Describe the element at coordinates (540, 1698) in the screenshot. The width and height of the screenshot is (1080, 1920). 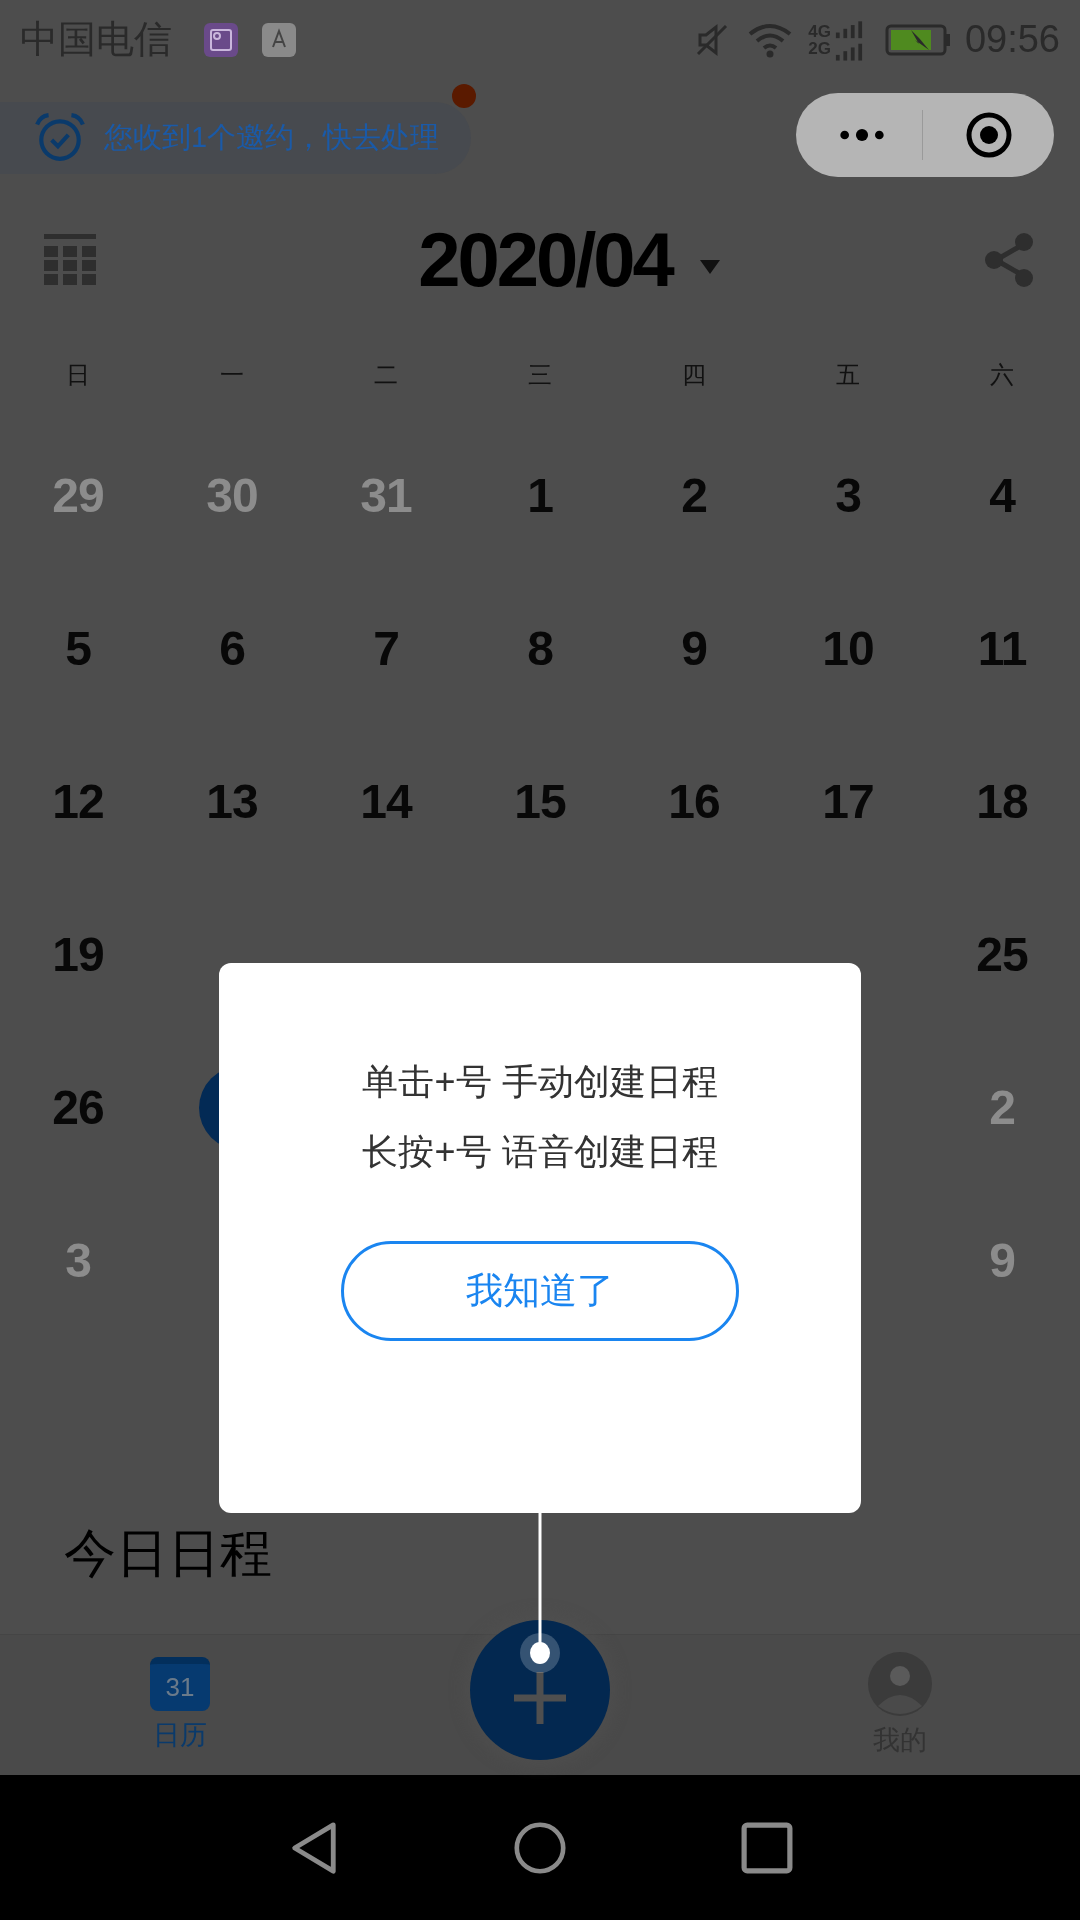
I see `plus-icon` at that location.